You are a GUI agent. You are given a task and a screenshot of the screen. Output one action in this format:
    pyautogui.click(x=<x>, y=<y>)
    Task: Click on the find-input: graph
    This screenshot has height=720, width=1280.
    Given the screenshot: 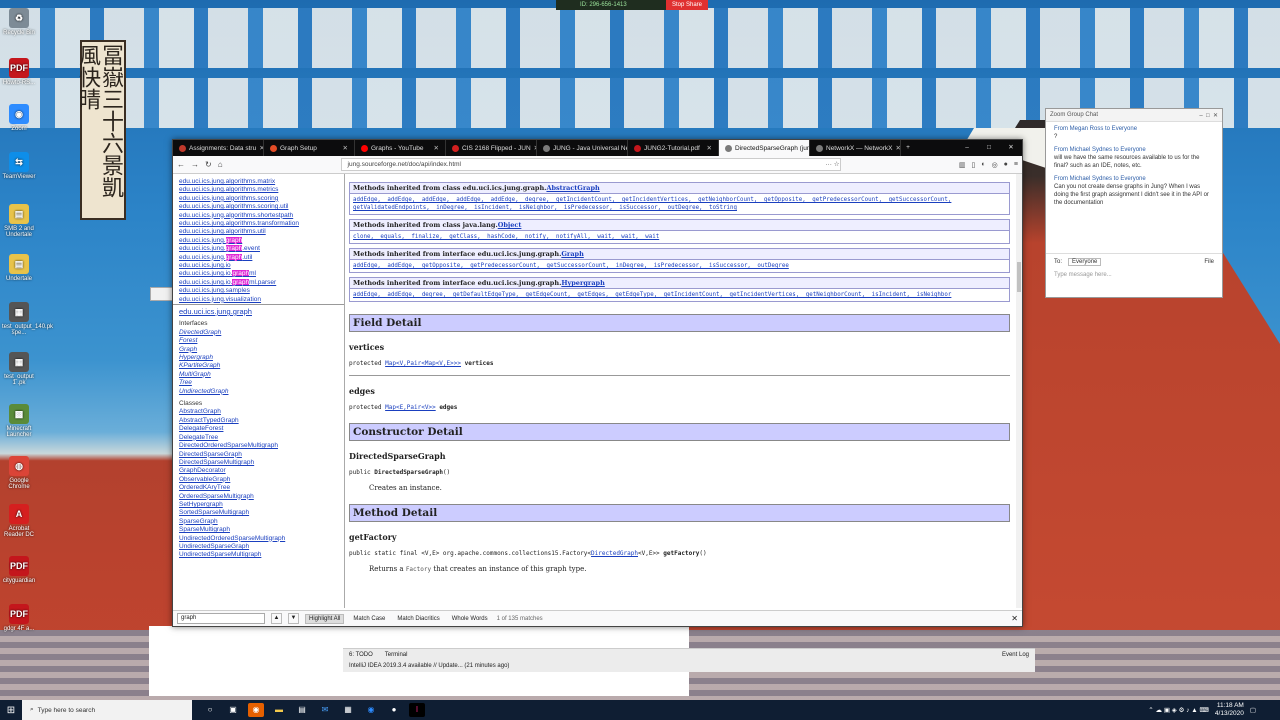 What is the action you would take?
    pyautogui.click(x=221, y=618)
    